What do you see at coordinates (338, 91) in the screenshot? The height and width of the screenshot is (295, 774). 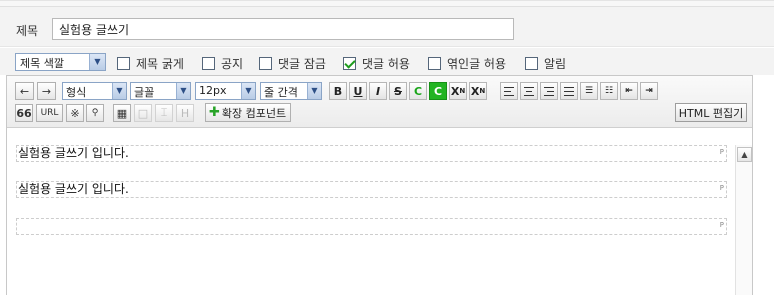 I see `bold-button: B` at bounding box center [338, 91].